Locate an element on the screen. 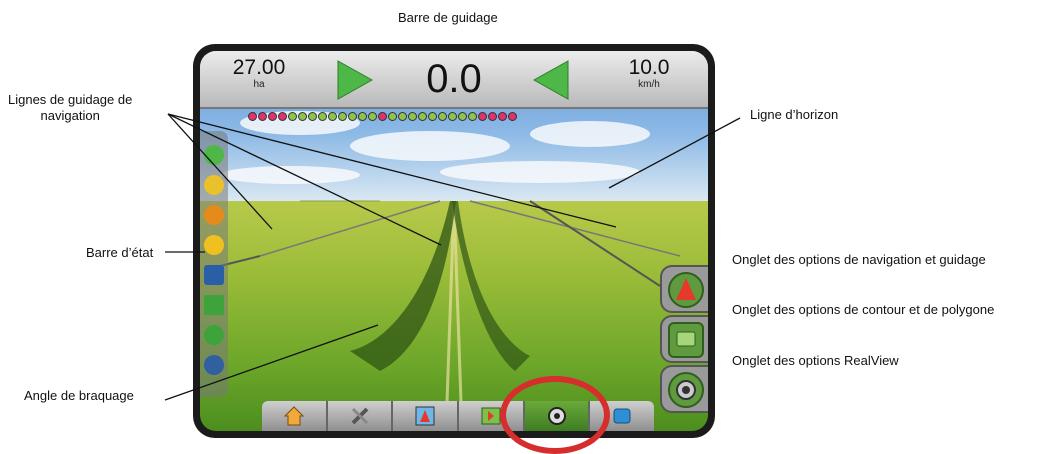 This screenshot has width=1041, height=454. tools-icon is located at coordinates (359, 416).